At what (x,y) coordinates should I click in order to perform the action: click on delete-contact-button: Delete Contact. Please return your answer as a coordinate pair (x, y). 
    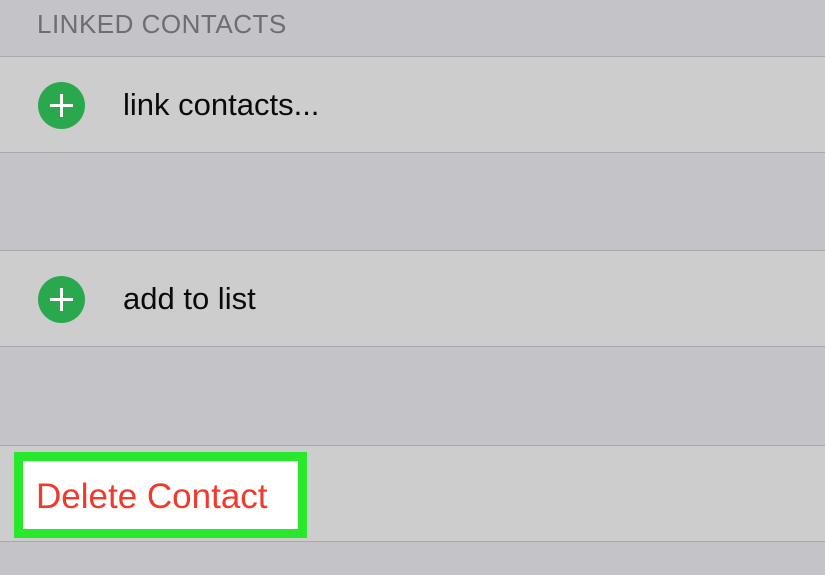
    Looking at the image, I should click on (160, 495).